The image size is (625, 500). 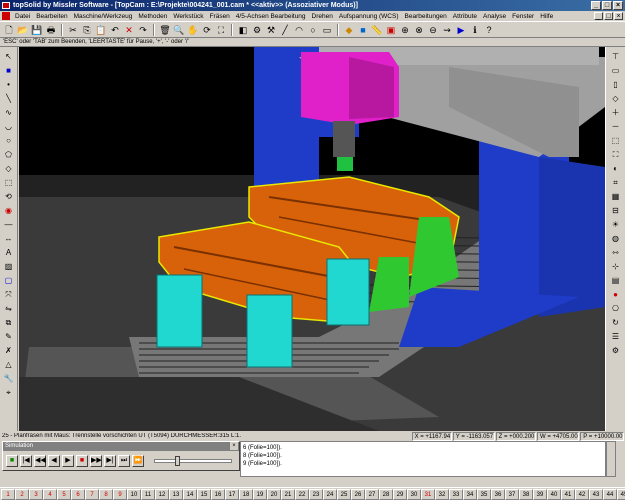 I want to click on tab-33: 33, so click(x=456, y=494).